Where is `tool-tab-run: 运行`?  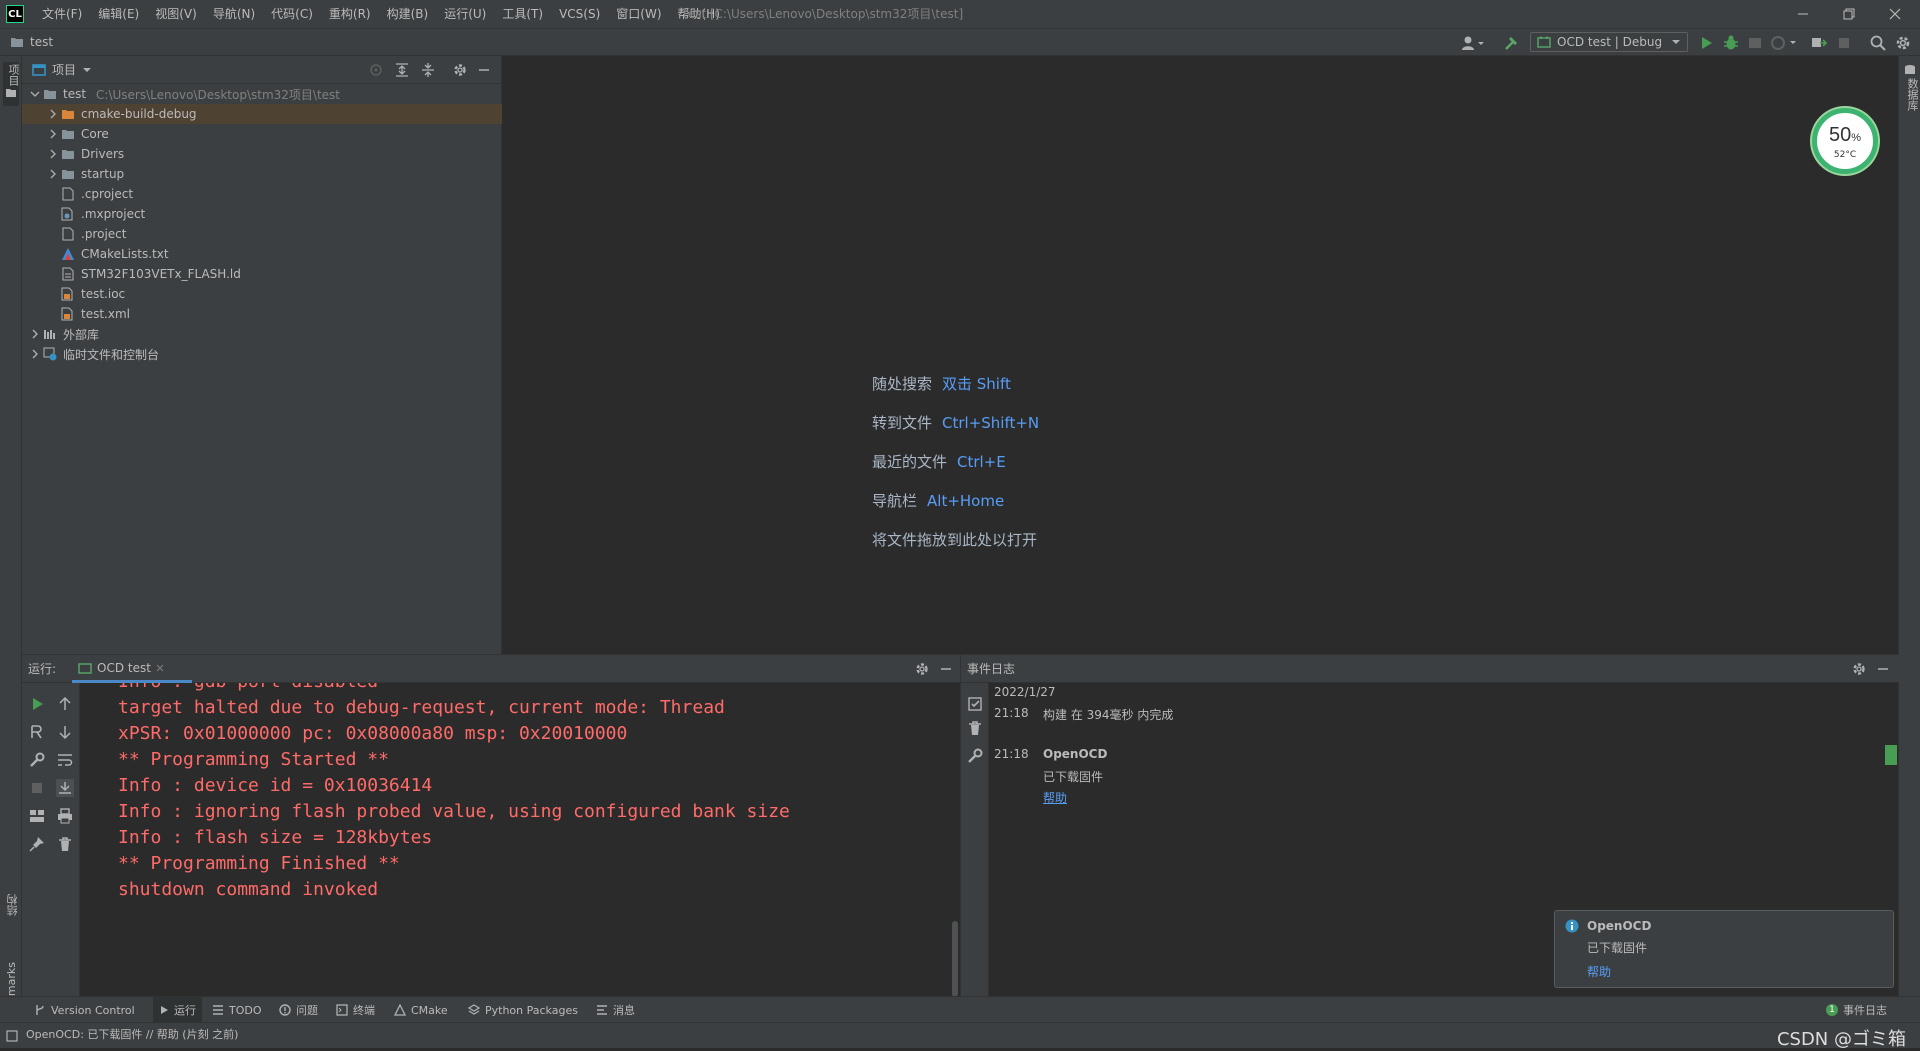 tool-tab-run: 运行 is located at coordinates (177, 1010).